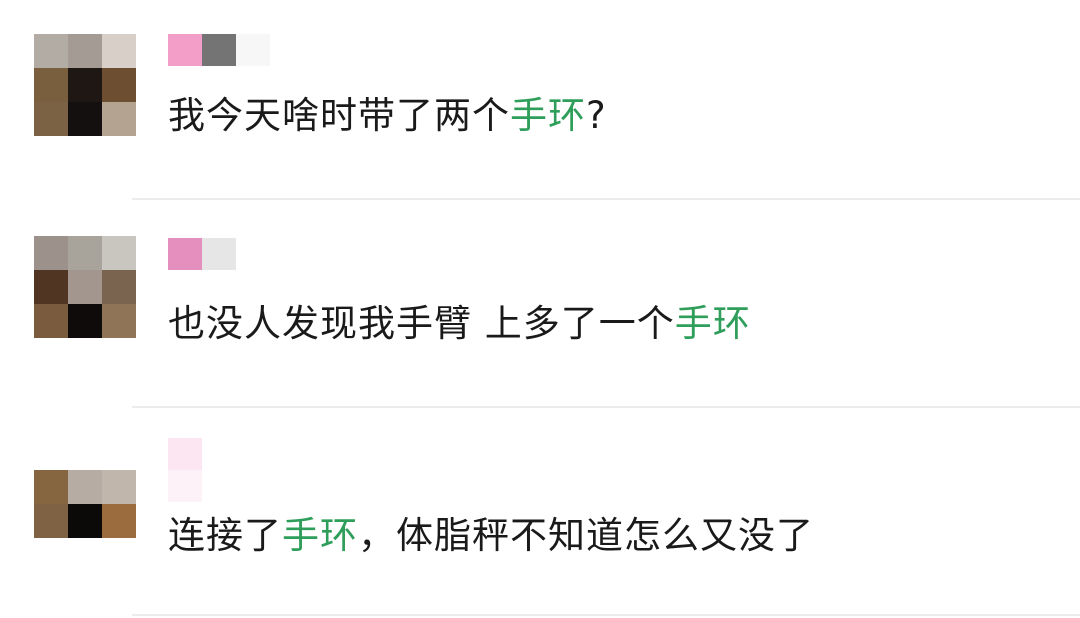 The height and width of the screenshot is (618, 1080). Describe the element at coordinates (225, 535) in the screenshot. I see `comment-text-pre: 连接了` at that location.